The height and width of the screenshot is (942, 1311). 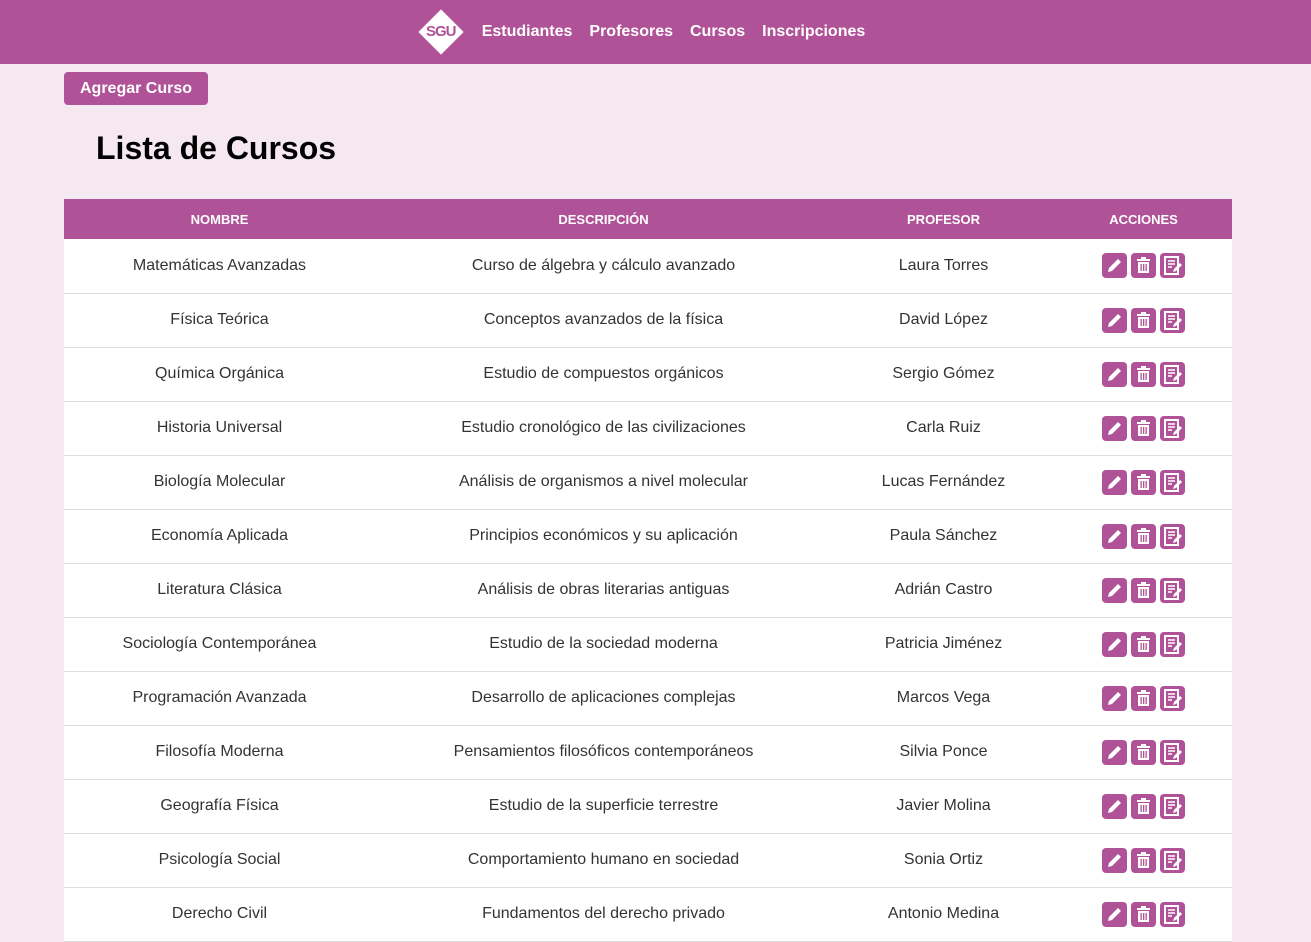 I want to click on col-nombre: NOMBRE, so click(x=219, y=219).